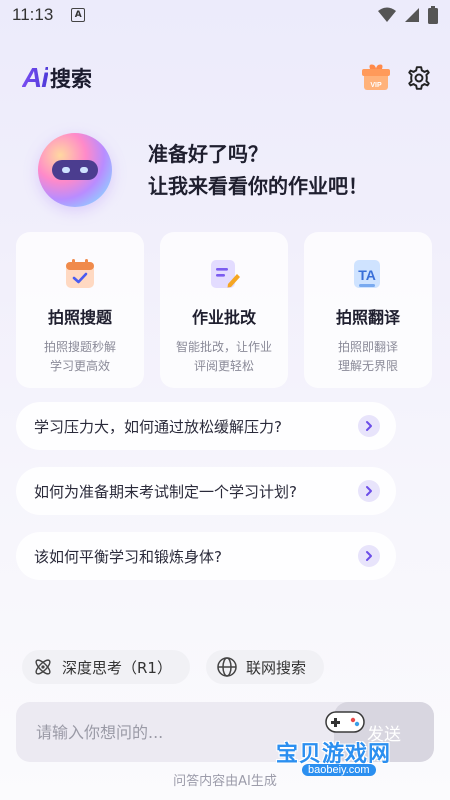  I want to click on feature-desc-line: 拍照即翻译, so click(367, 347).